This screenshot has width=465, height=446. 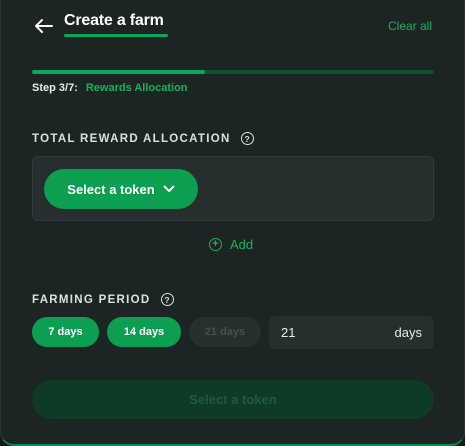 What do you see at coordinates (91, 299) in the screenshot?
I see `farming-period-title: FARMING PERIOD` at bounding box center [91, 299].